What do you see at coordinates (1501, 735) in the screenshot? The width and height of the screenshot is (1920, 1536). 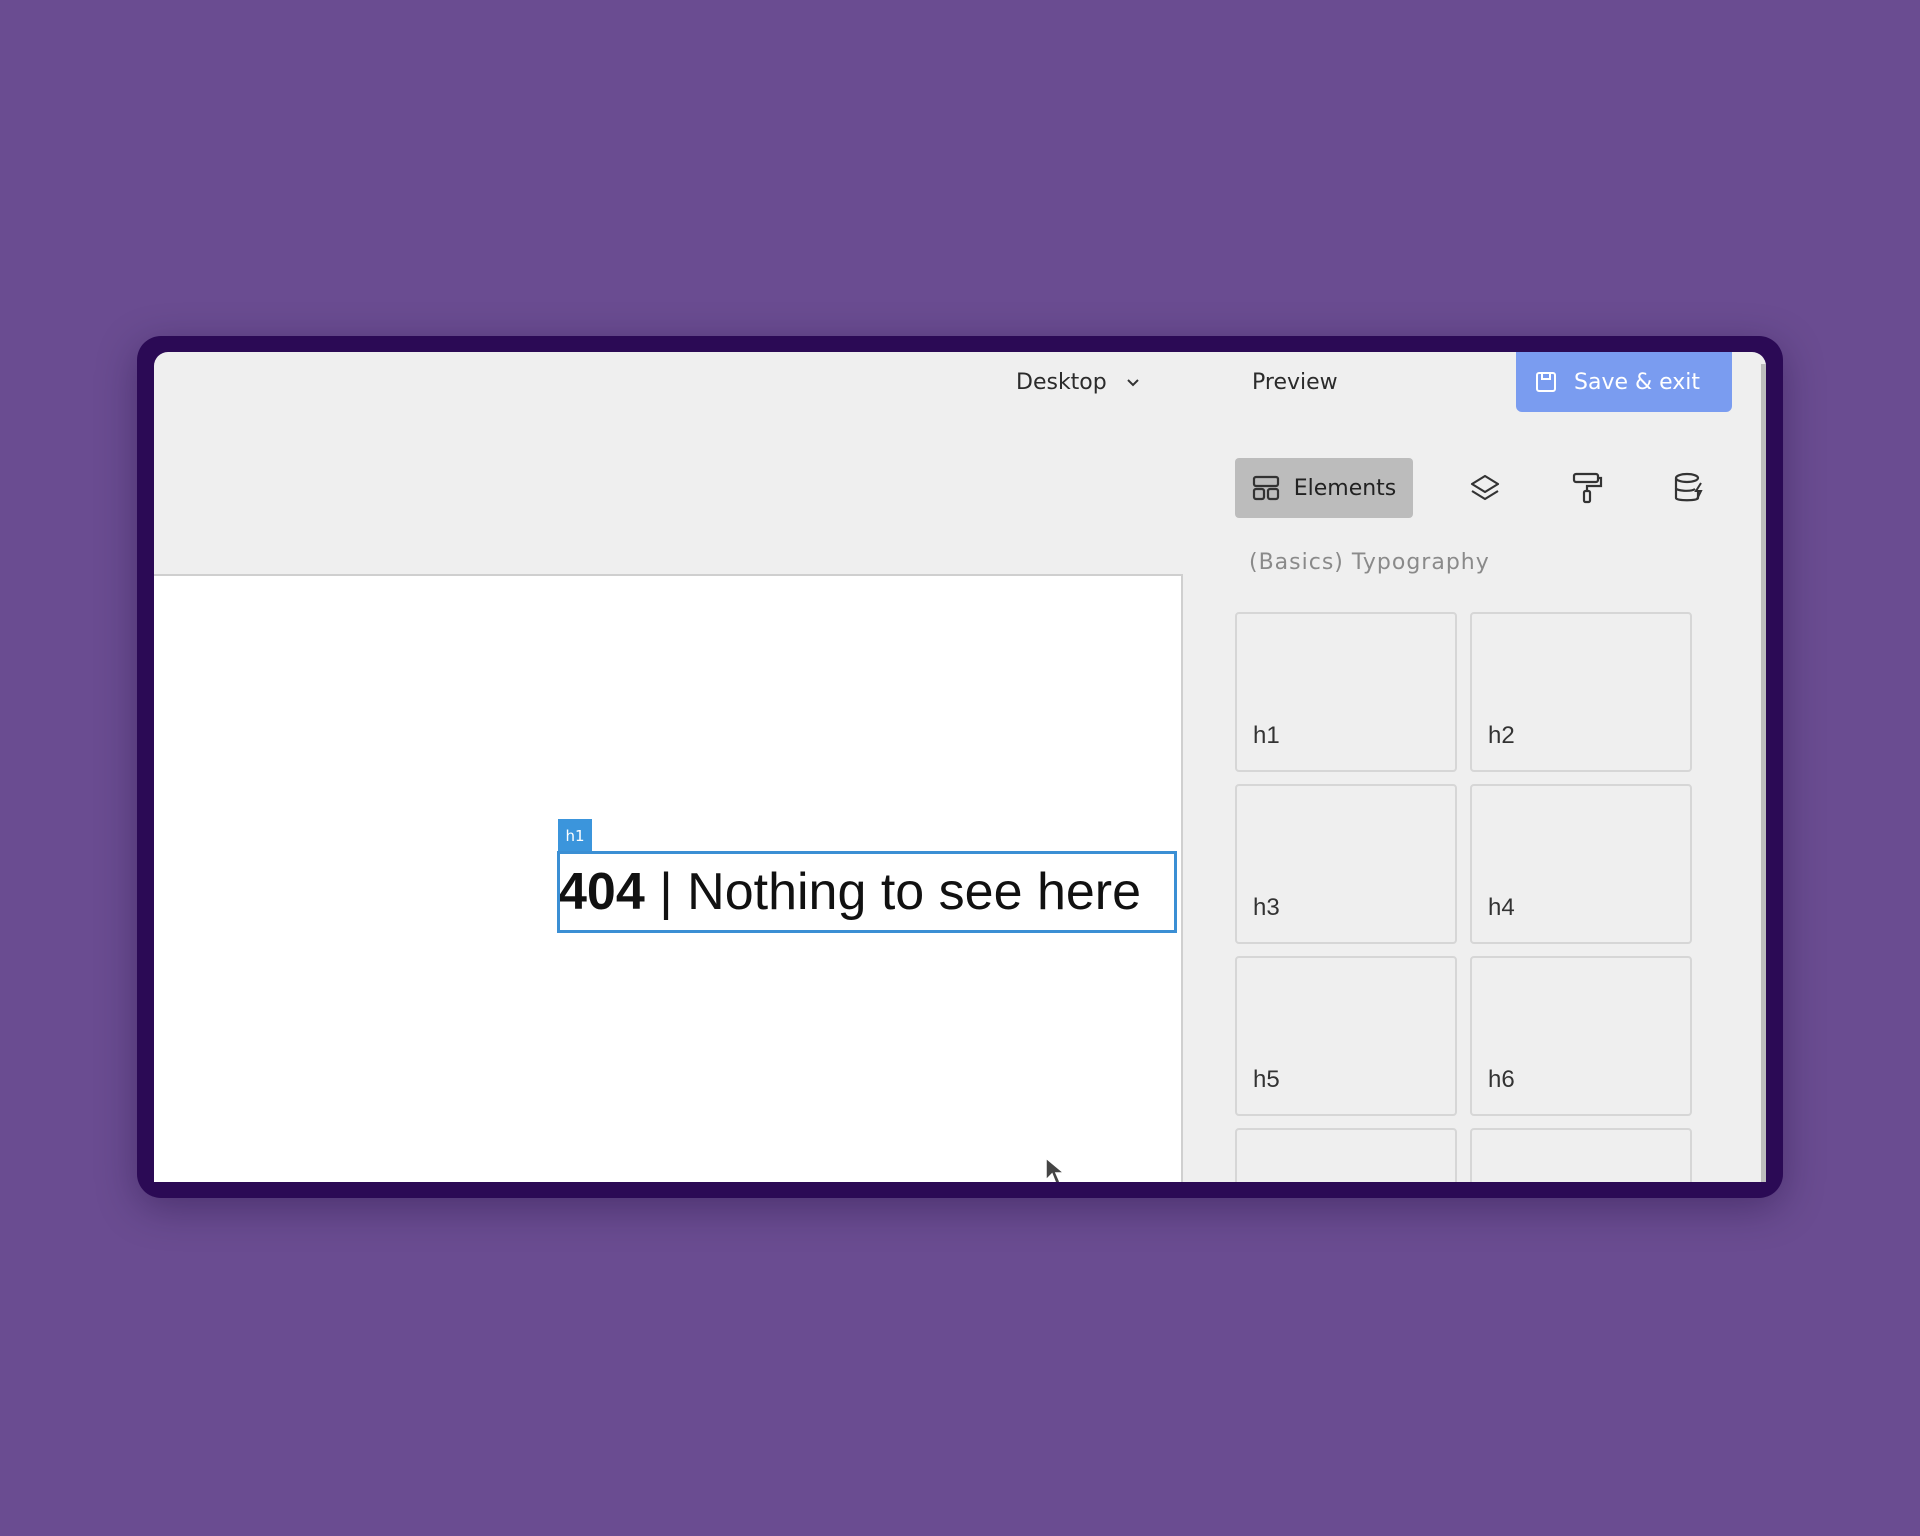 I see `tile-label: h2` at bounding box center [1501, 735].